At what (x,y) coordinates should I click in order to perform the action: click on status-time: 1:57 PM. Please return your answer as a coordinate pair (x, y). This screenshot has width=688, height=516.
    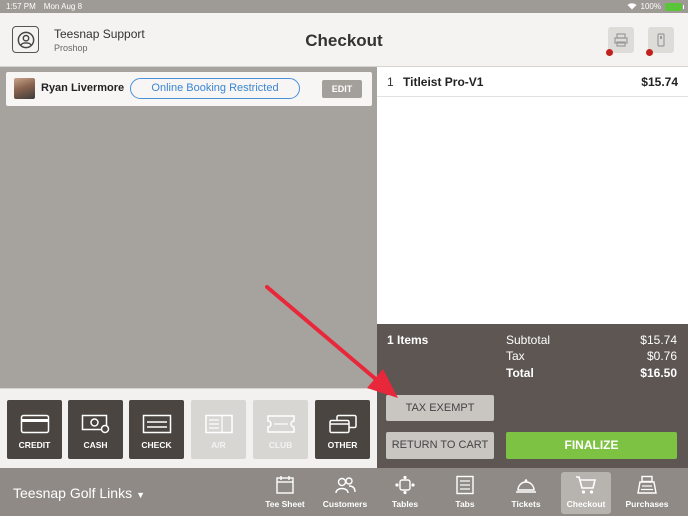
    Looking at the image, I should click on (21, 6).